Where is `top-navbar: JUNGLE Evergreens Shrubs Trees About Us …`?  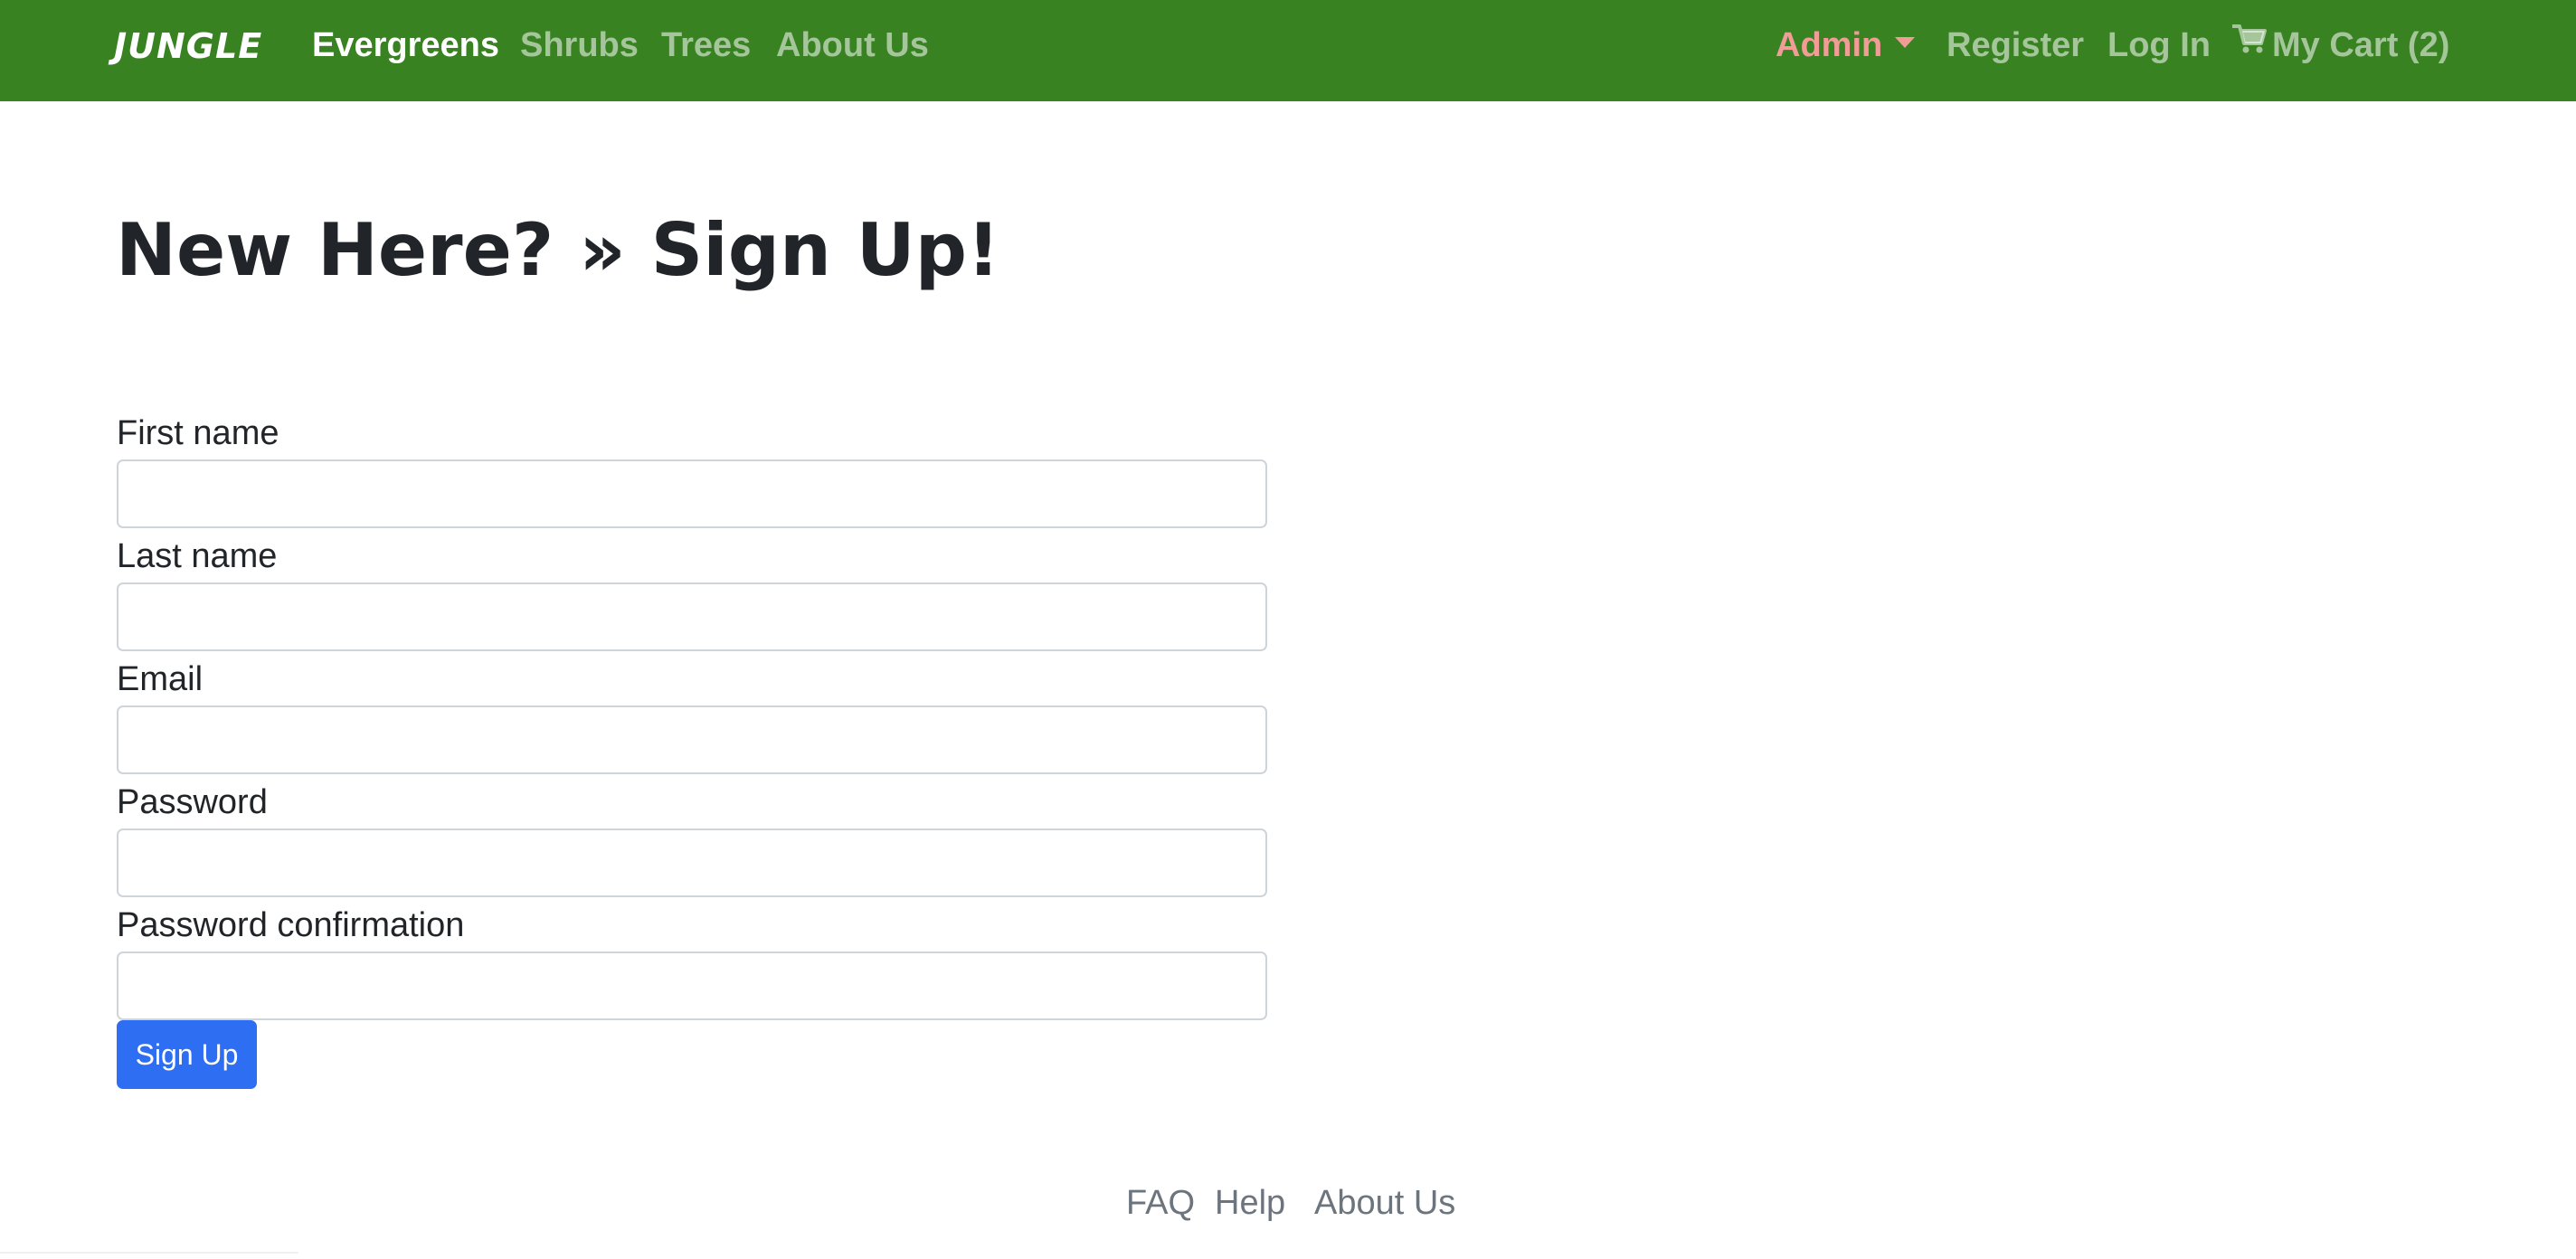
top-navbar: JUNGLE Evergreens Shrubs Trees About Us … is located at coordinates (1288, 51).